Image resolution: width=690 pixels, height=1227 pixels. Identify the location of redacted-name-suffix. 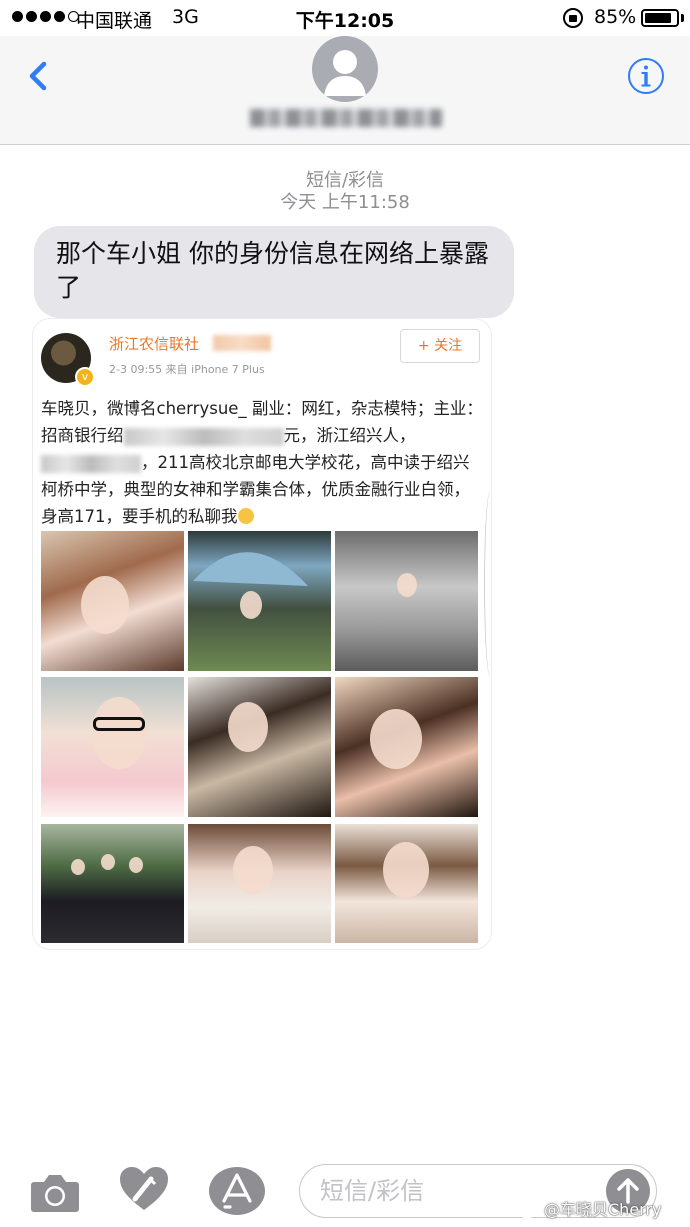
(242, 343).